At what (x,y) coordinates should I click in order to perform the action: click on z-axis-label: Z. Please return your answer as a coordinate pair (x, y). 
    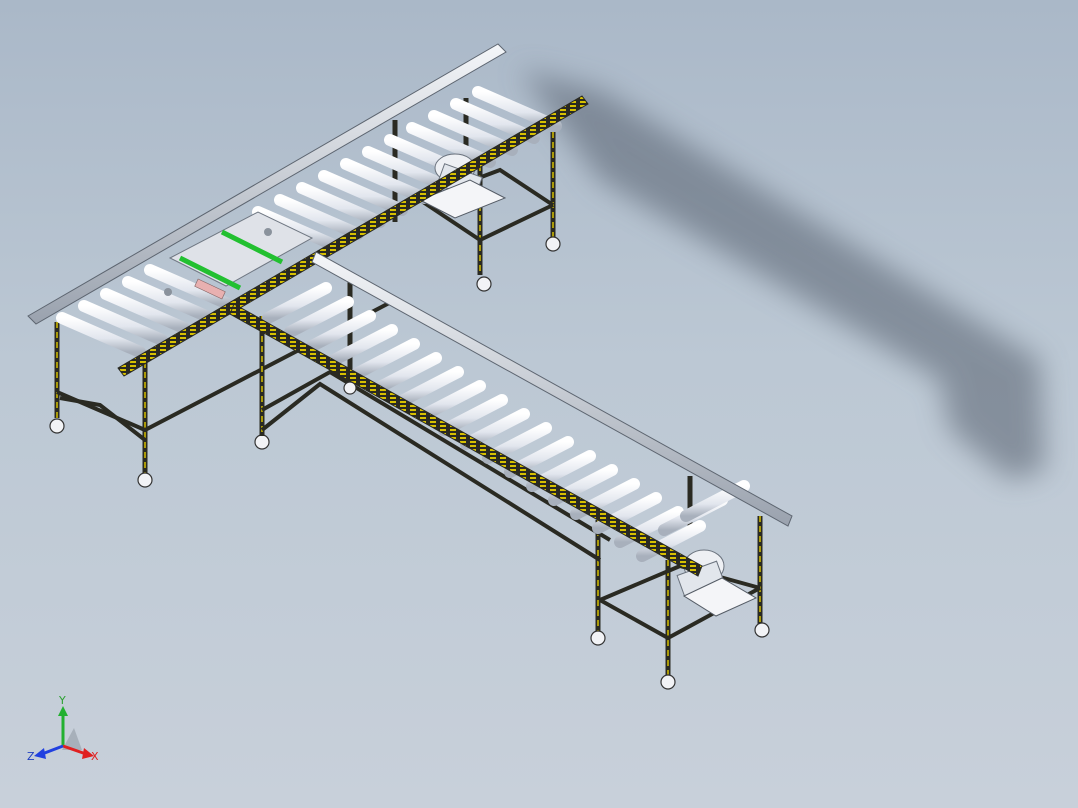
    Looking at the image, I should click on (31, 756).